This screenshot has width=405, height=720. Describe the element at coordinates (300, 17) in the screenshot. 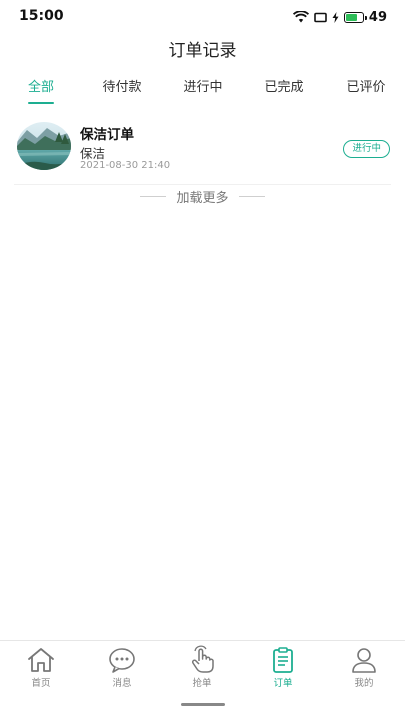

I see `wifi-icon` at that location.